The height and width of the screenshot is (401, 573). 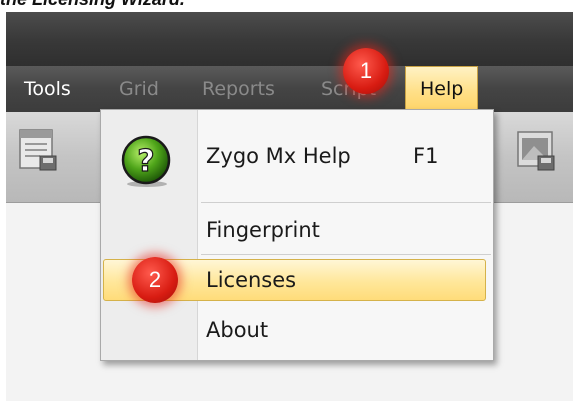 What do you see at coordinates (442, 89) in the screenshot?
I see `menu-help: Help` at bounding box center [442, 89].